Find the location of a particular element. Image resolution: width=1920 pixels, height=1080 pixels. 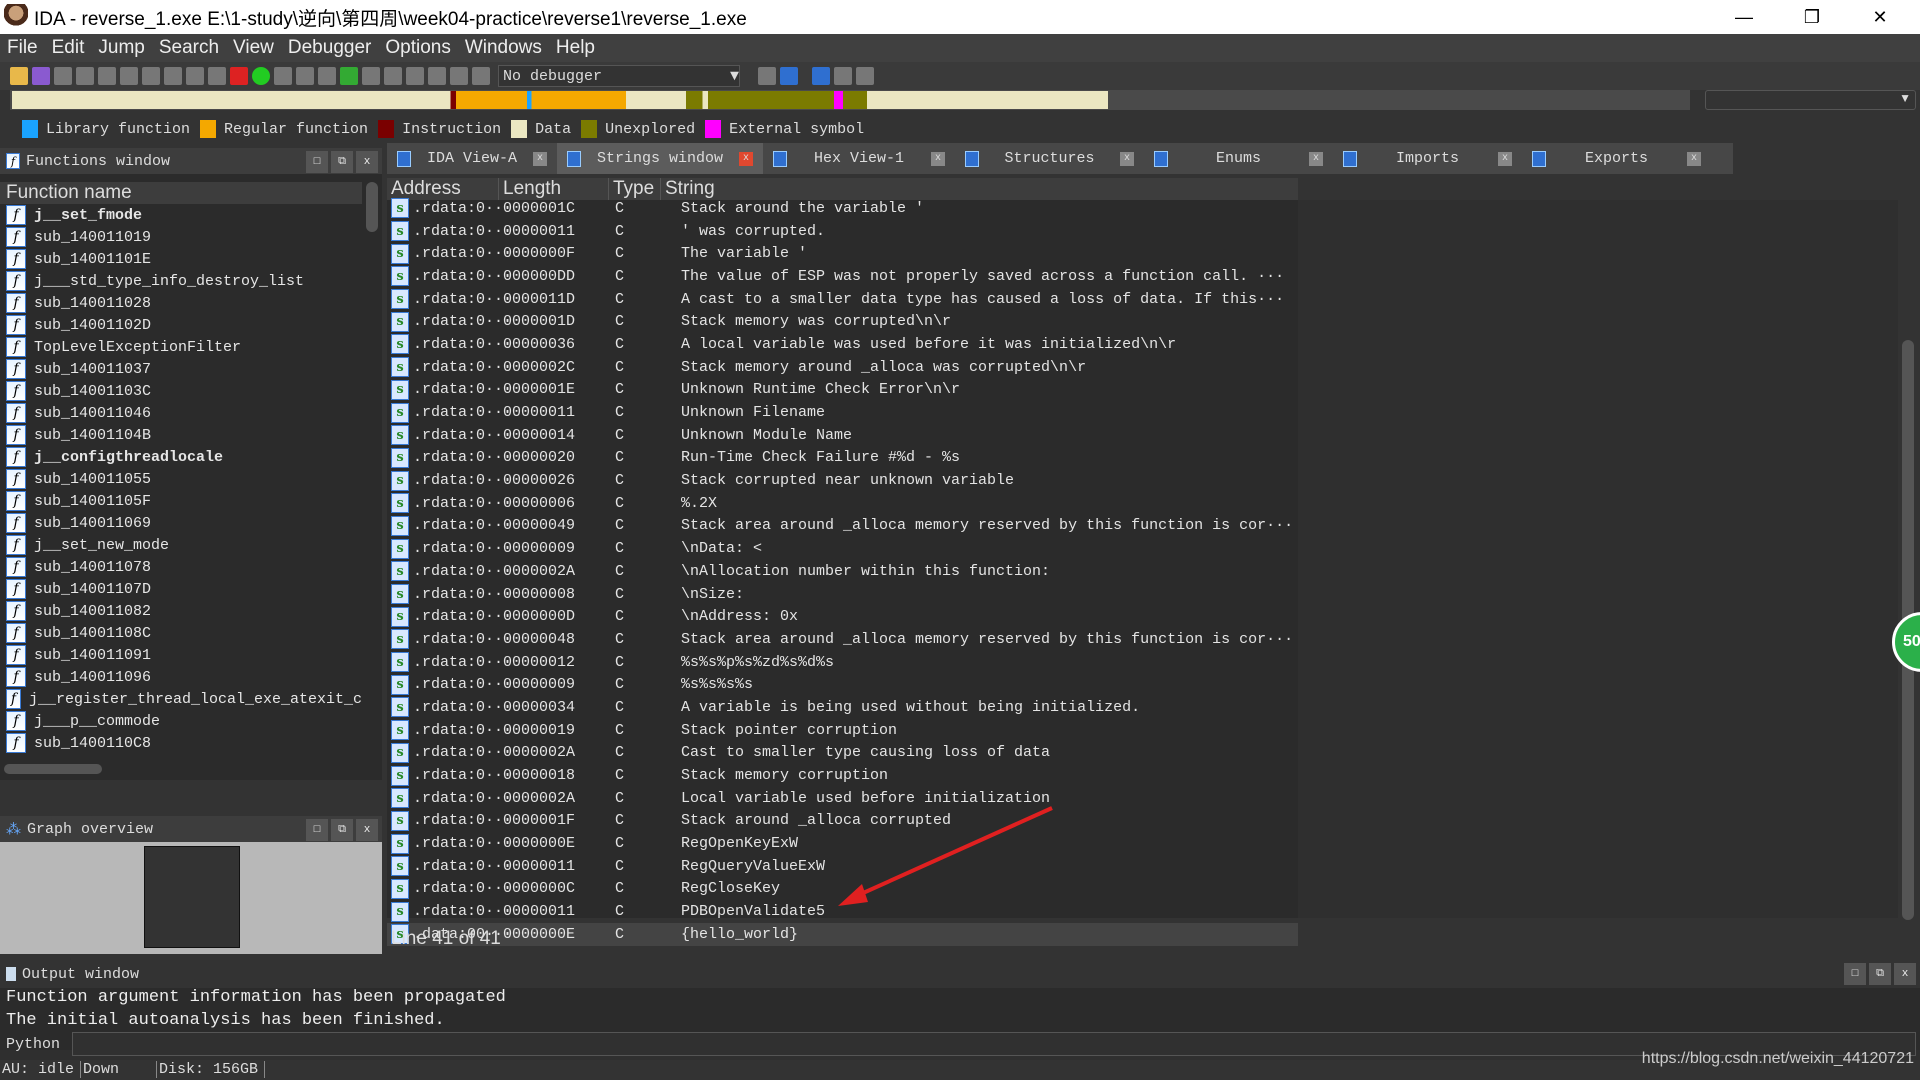

search-icon is located at coordinates (217, 76).